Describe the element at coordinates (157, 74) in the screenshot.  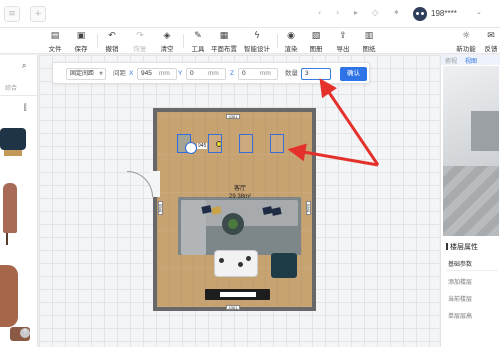
I see `x-spacing-input: 945` at that location.